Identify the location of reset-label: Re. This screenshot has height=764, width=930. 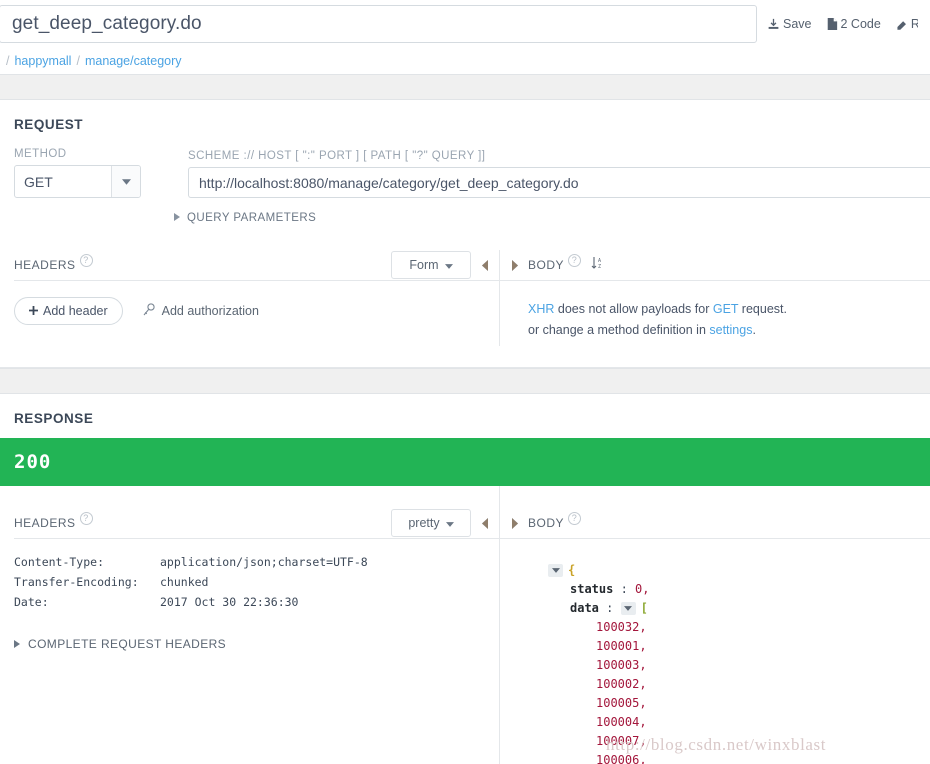
(914, 24).